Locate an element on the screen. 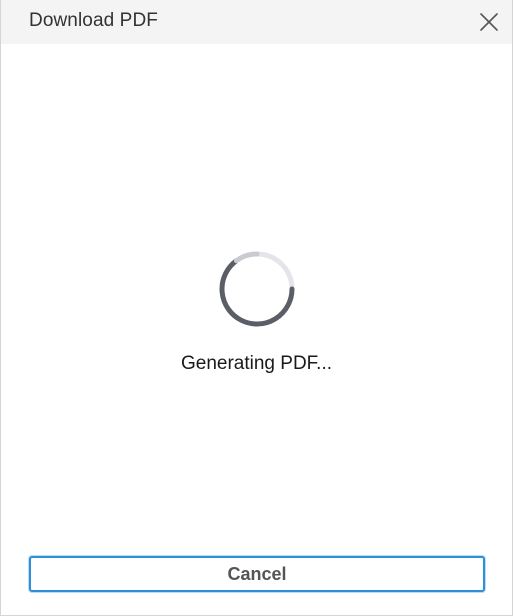 The width and height of the screenshot is (513, 616). dialog-title: Download PDF is located at coordinates (93, 20).